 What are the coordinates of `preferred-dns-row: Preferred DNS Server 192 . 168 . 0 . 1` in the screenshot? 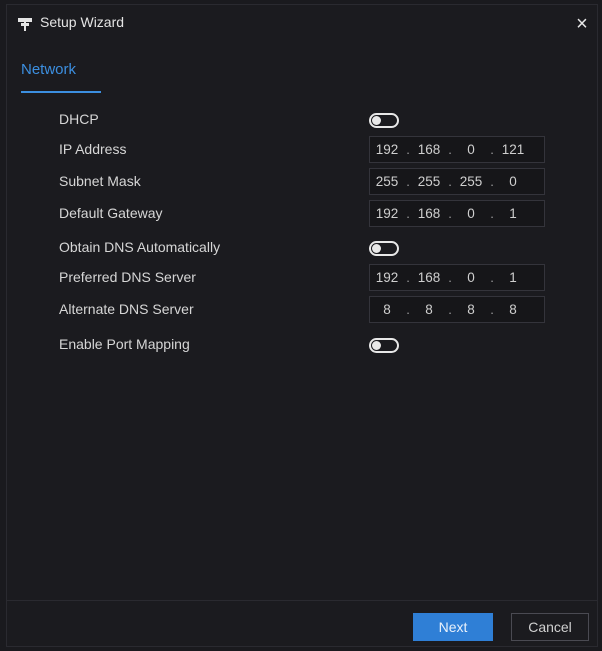 It's located at (302, 278).